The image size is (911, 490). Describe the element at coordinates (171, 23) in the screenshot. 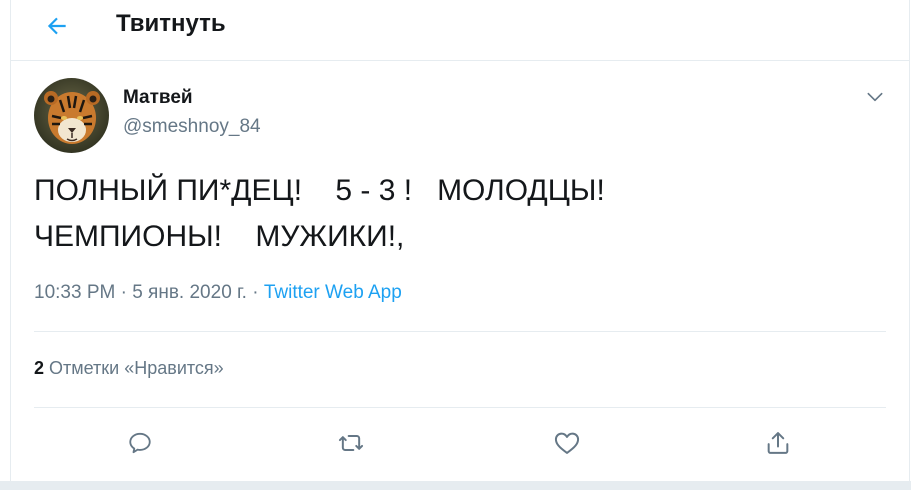

I see `page-title: Твитнуть` at that location.